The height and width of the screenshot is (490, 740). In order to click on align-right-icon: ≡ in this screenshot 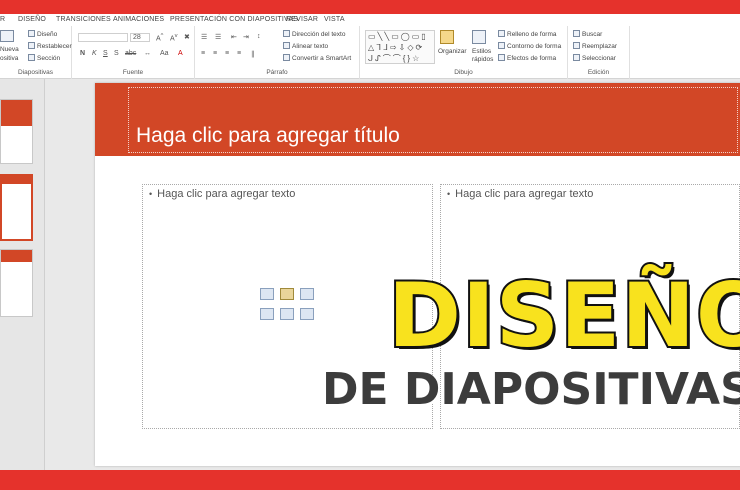, I will do `click(227, 53)`.